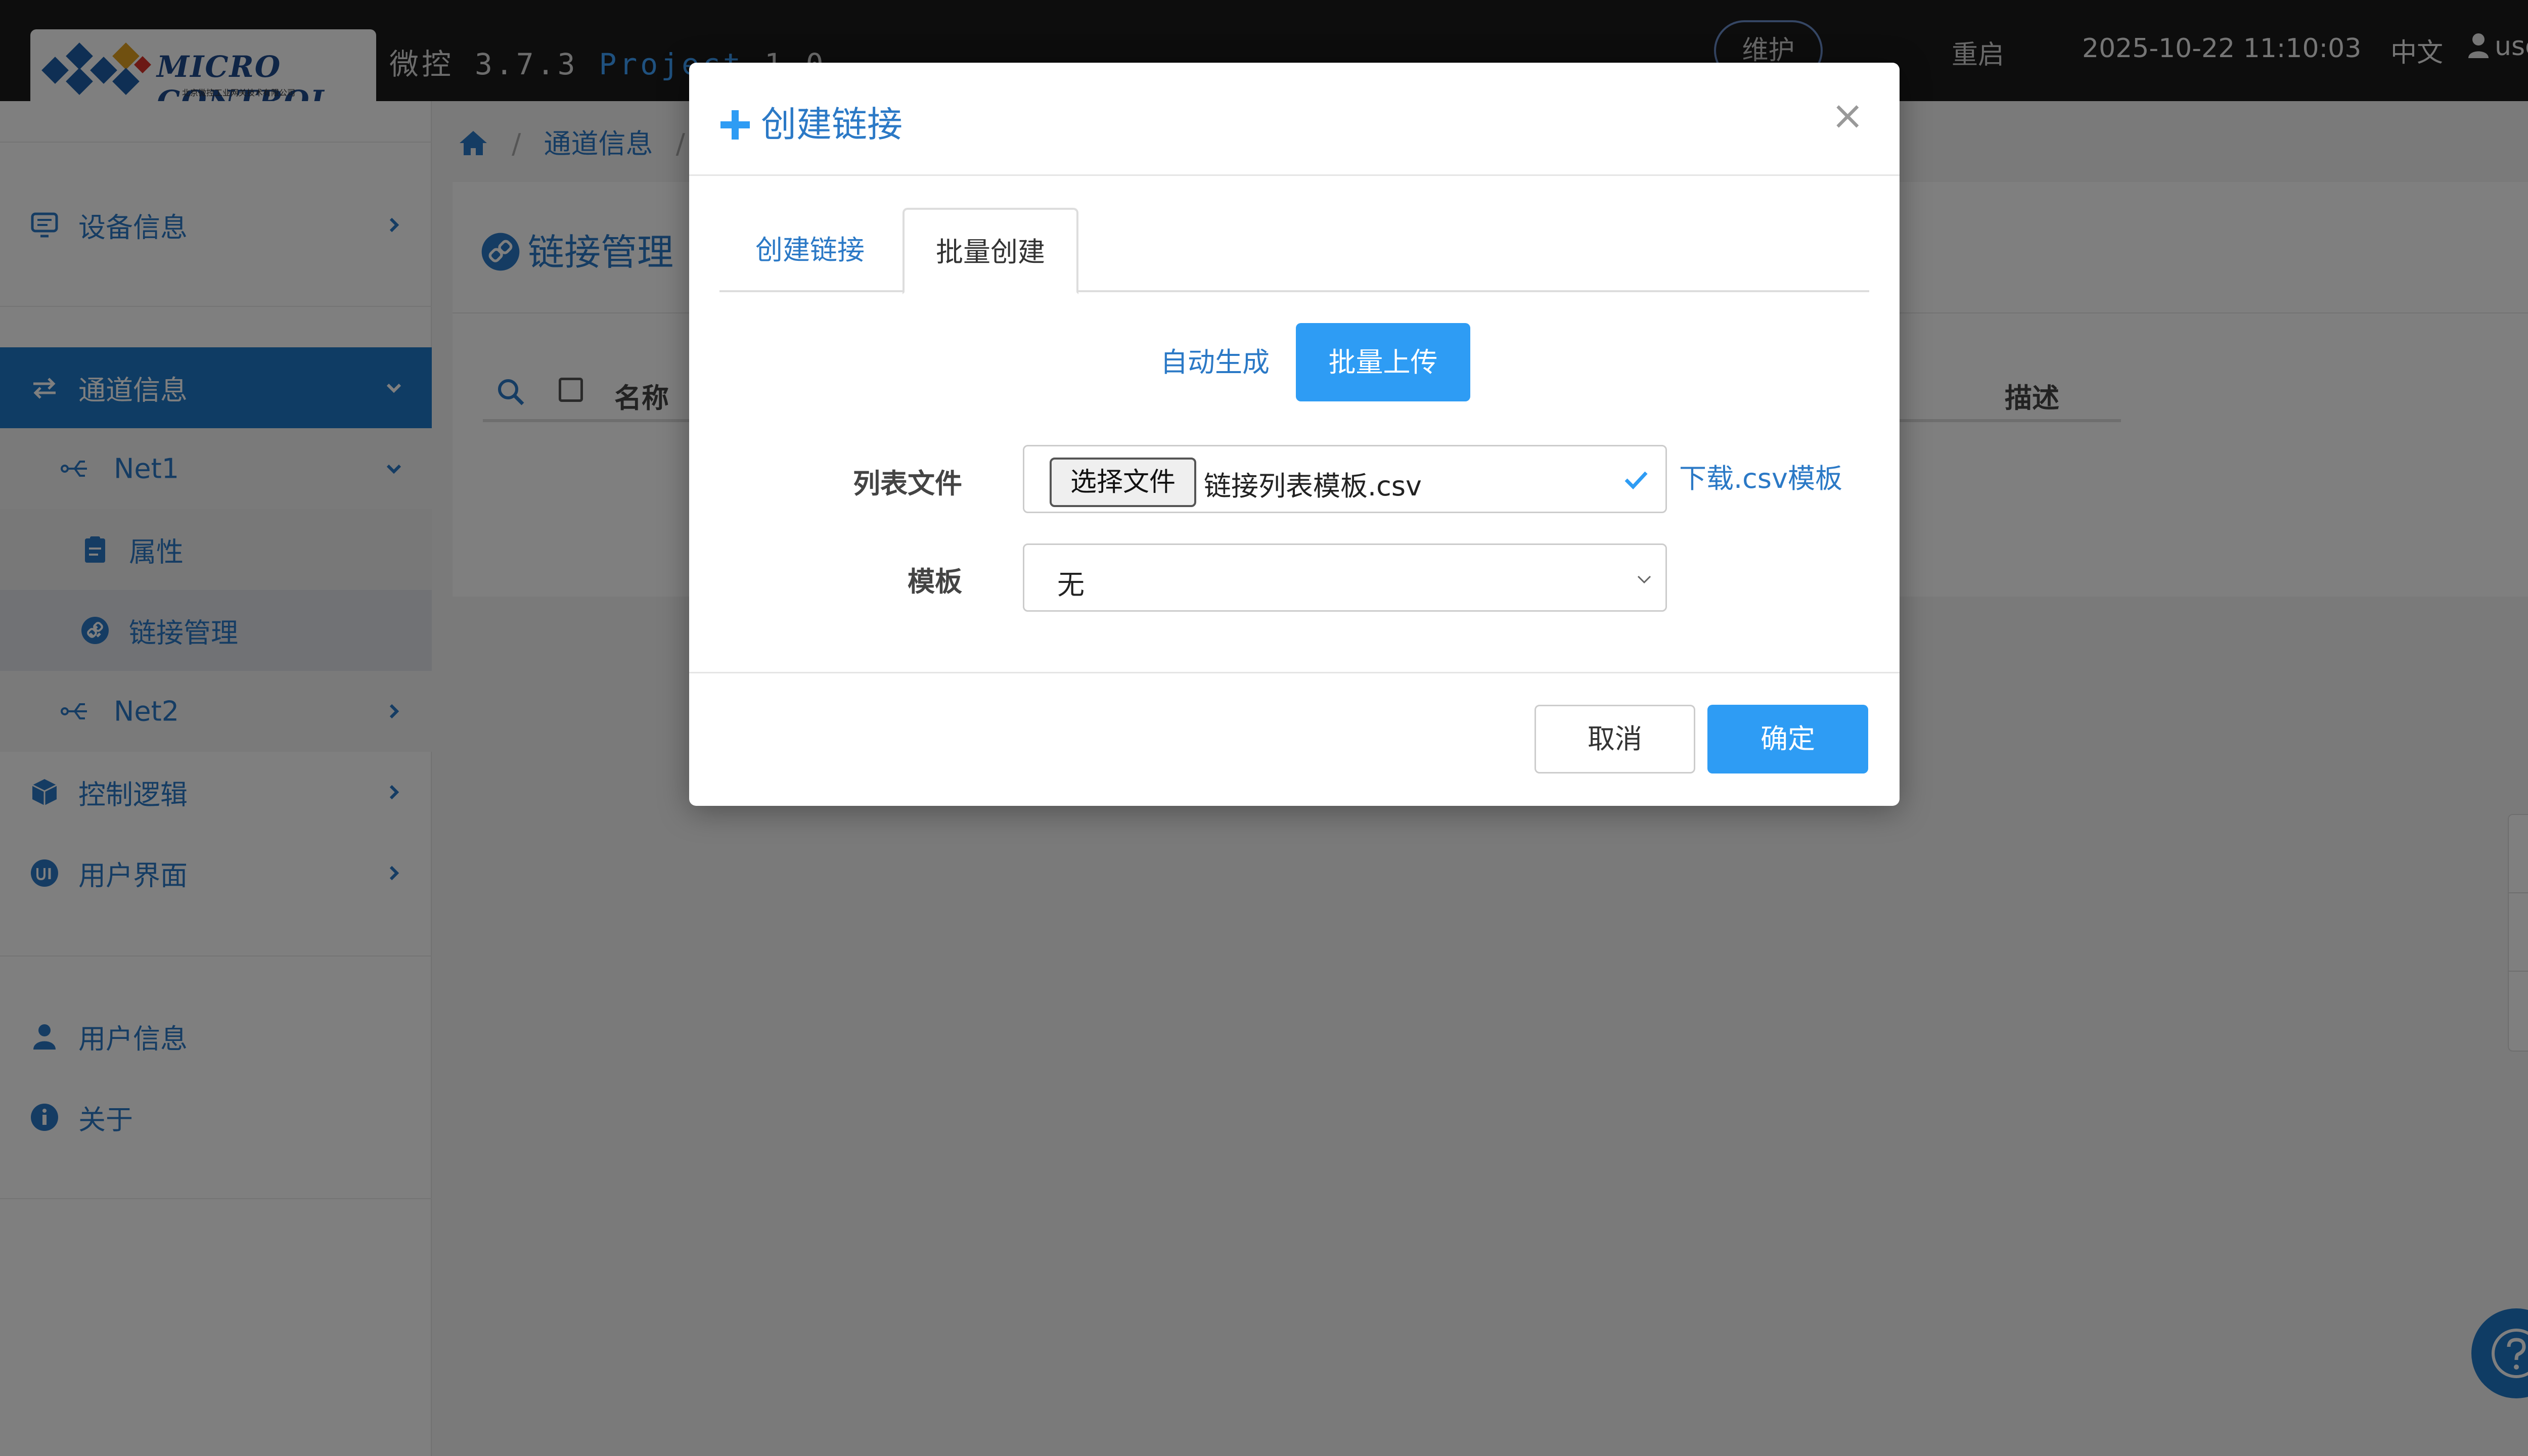 The height and width of the screenshot is (1456, 2528). I want to click on choose-file-button: 选择文件, so click(1123, 482).